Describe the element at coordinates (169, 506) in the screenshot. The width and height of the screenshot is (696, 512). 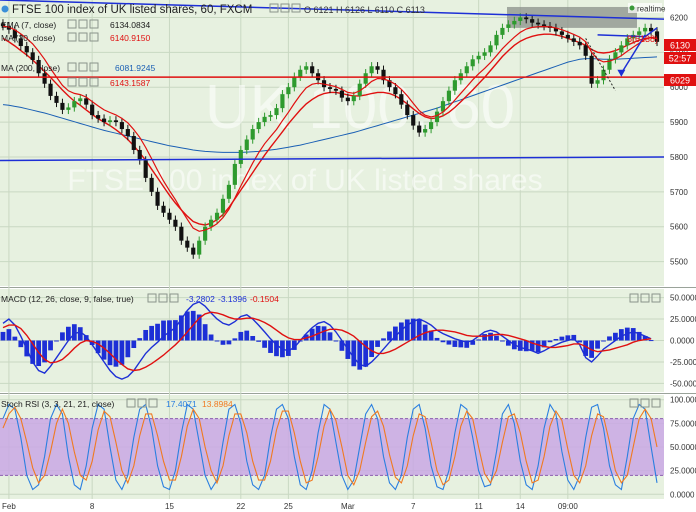
I see `time-tick-label: 15` at that location.